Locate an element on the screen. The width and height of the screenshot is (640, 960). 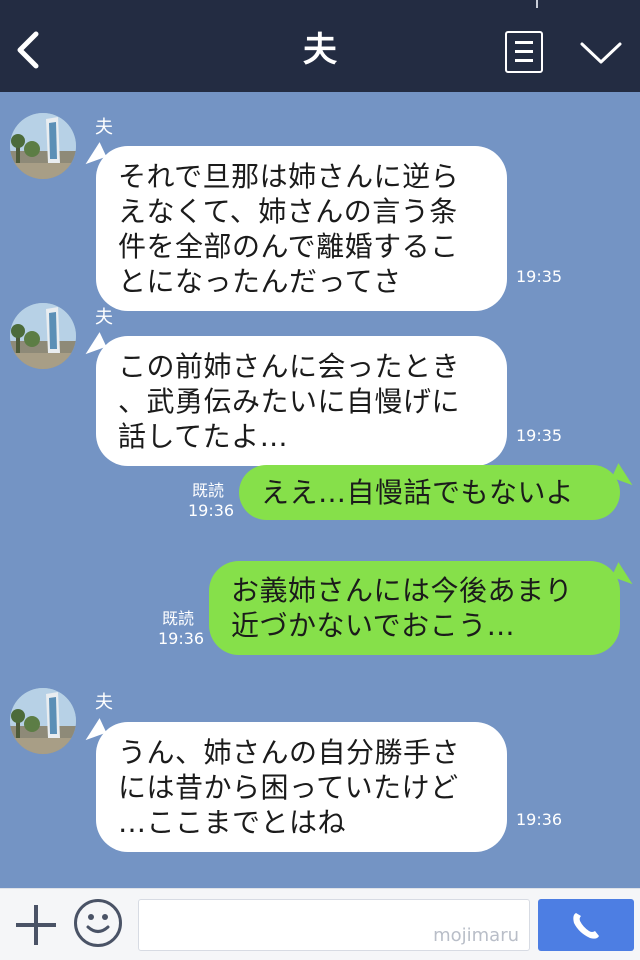
message-bubble-outgoing: ええ…自慢話でもないよ is located at coordinates (429, 492).